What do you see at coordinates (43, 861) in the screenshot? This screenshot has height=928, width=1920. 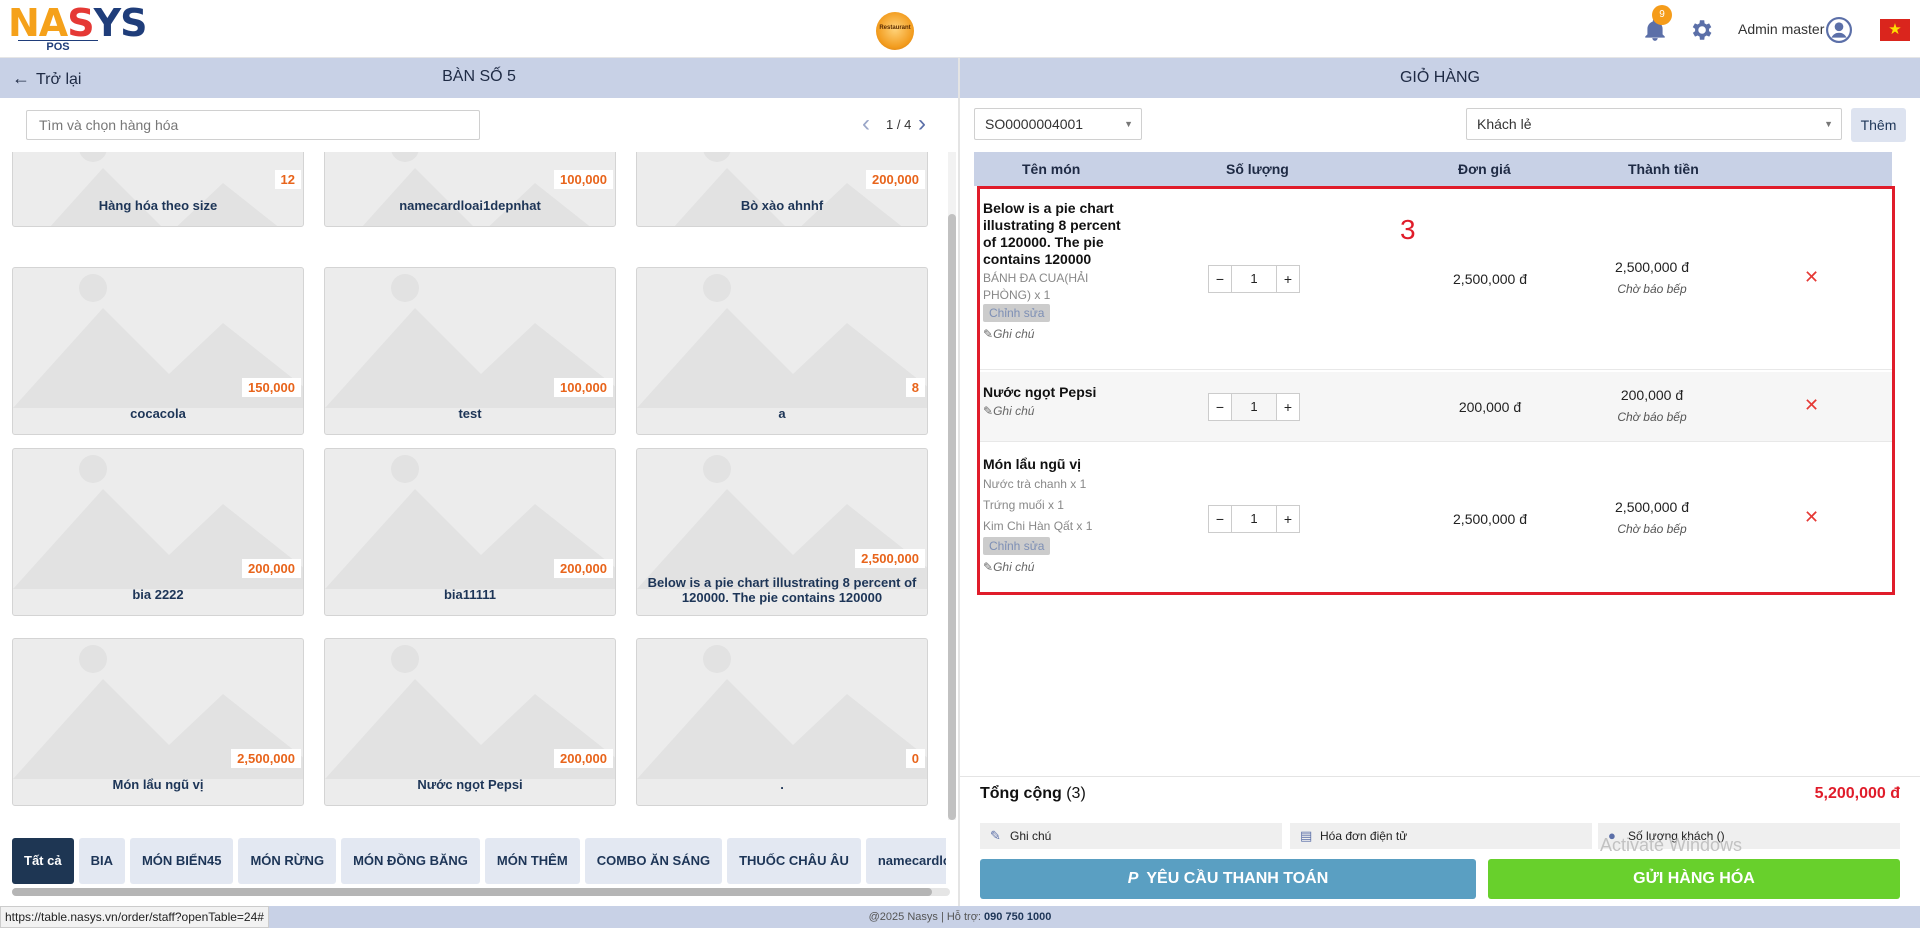 I see `category-tab: Tất cả` at bounding box center [43, 861].